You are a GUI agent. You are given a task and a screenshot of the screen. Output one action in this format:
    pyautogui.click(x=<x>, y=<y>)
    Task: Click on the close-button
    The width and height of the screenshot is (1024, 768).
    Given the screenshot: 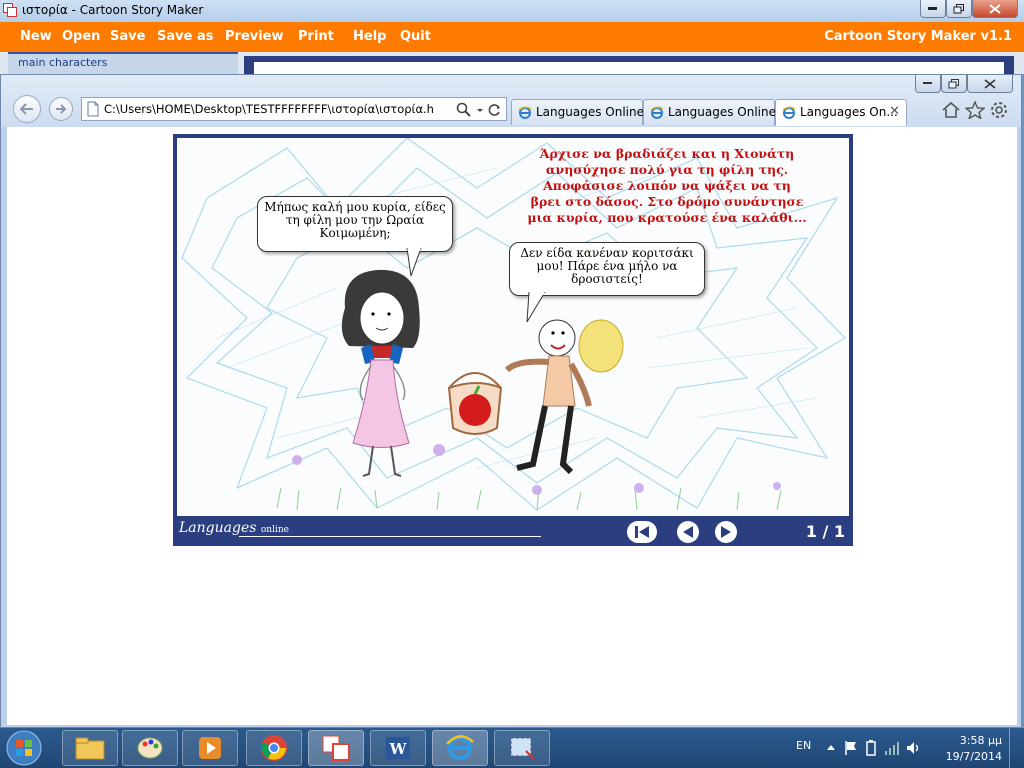 What is the action you would take?
    pyautogui.click(x=995, y=9)
    